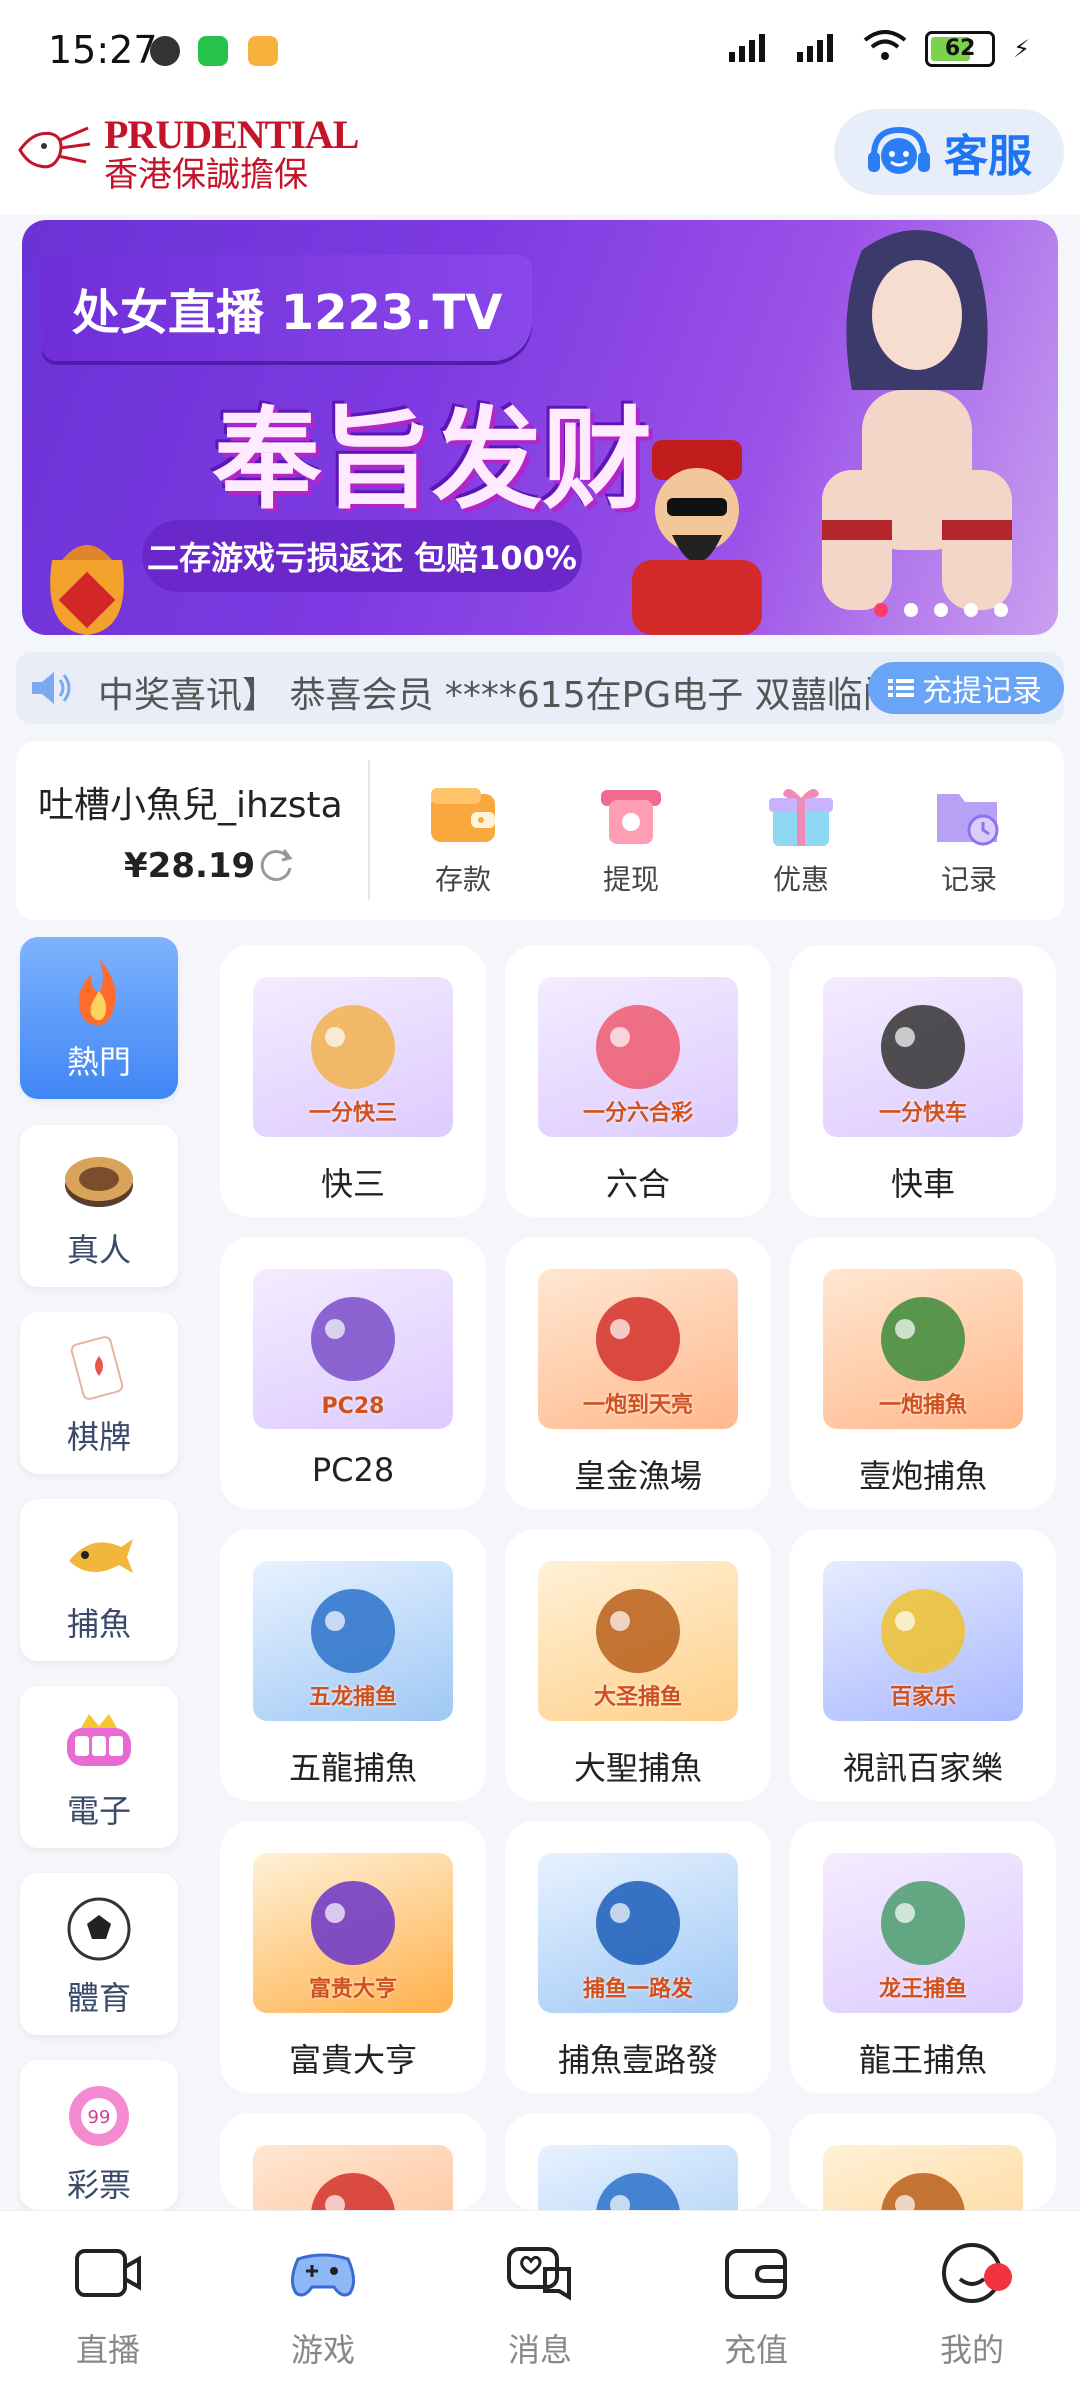 Image resolution: width=1080 pixels, height=2401 pixels. I want to click on status-indicators: 62 ⚡, so click(878, 49).